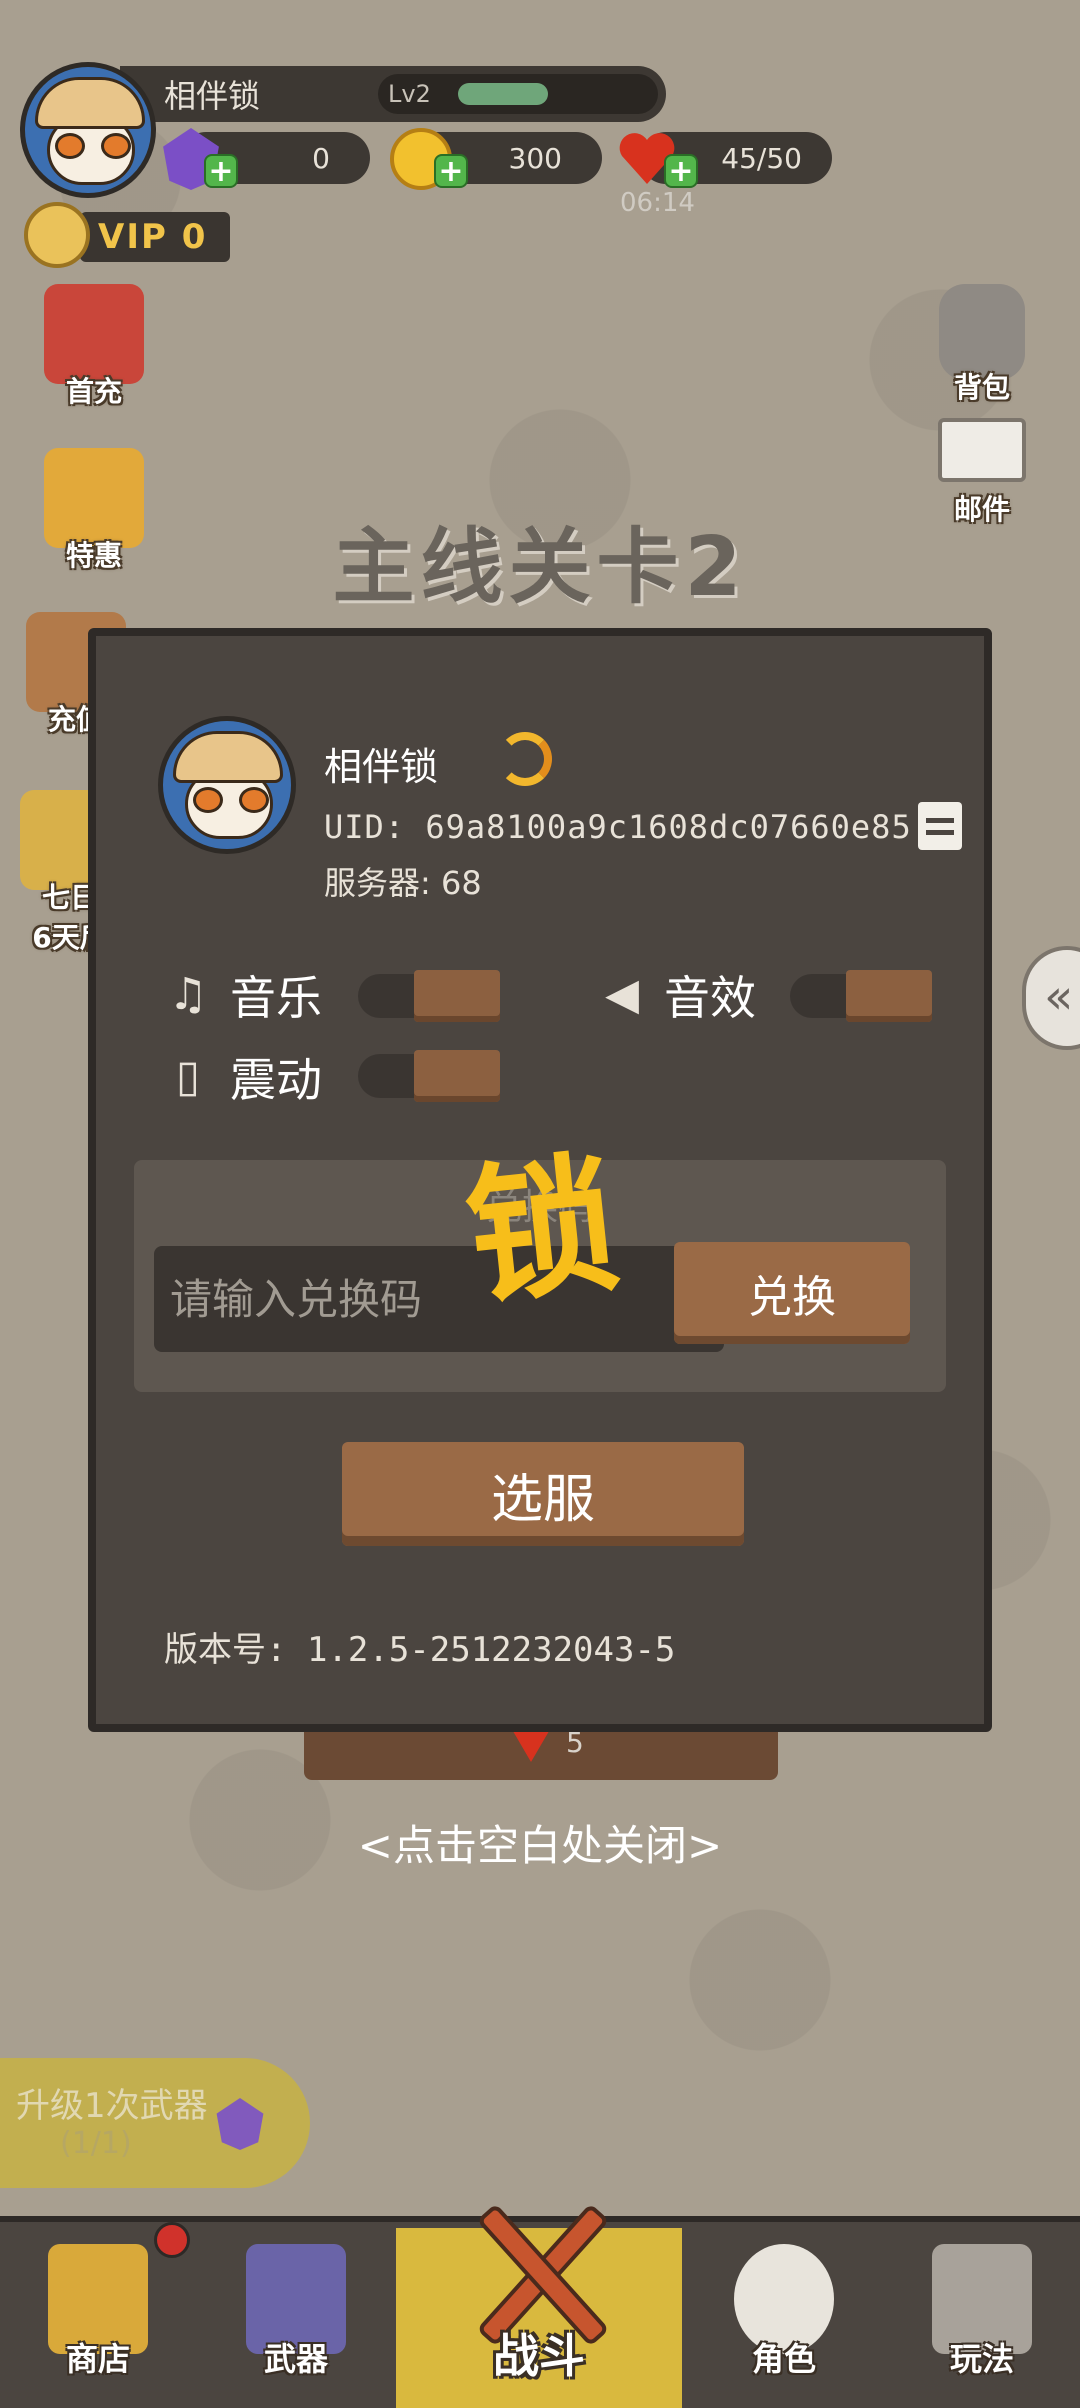 The image size is (1080, 2408). Describe the element at coordinates (783, 2359) in the screenshot. I see `nav-character-label: 角色` at that location.